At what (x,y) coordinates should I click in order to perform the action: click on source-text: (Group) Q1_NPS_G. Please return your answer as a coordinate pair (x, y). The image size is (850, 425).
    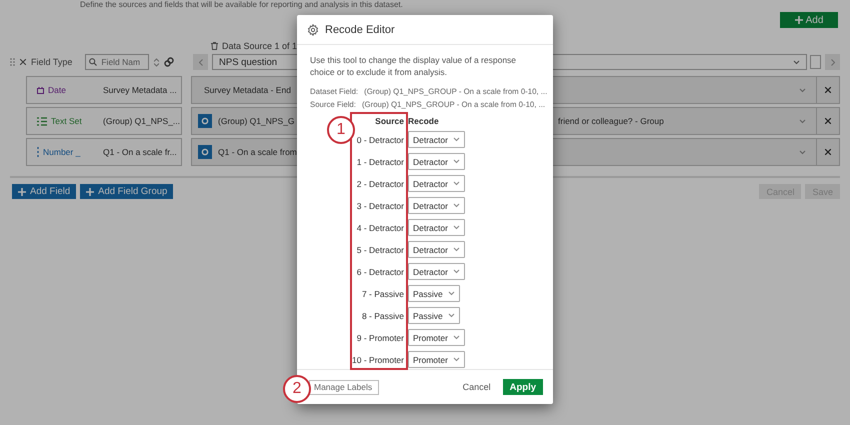
    Looking at the image, I should click on (257, 121).